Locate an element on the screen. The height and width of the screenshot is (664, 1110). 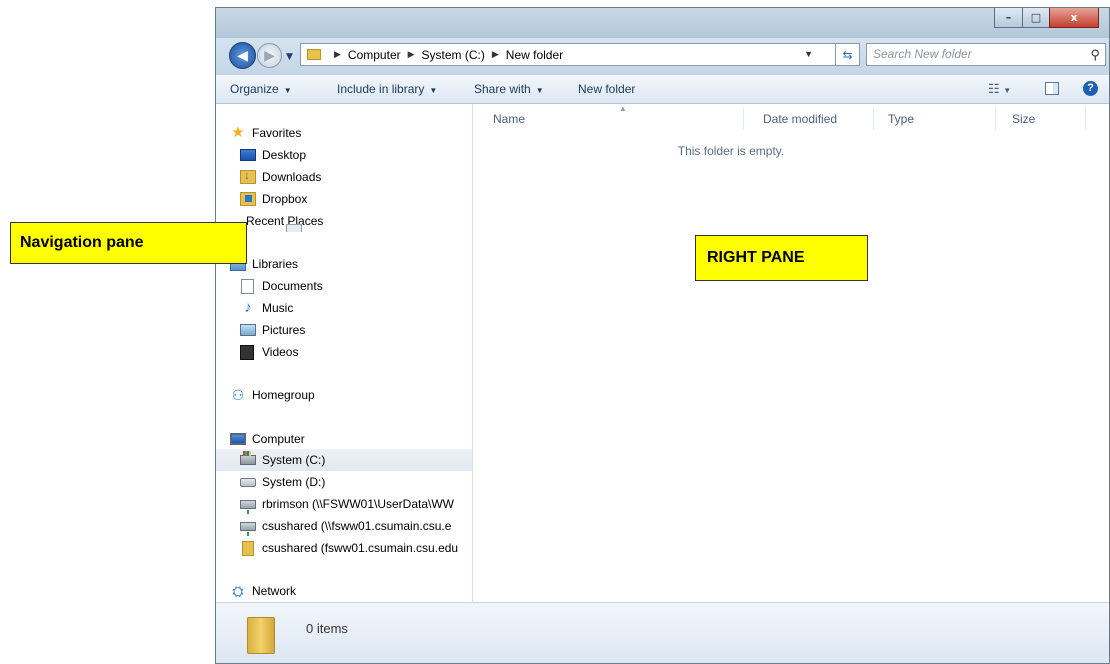
empty-folder-message: This folder is empty. is located at coordinates (731, 151).